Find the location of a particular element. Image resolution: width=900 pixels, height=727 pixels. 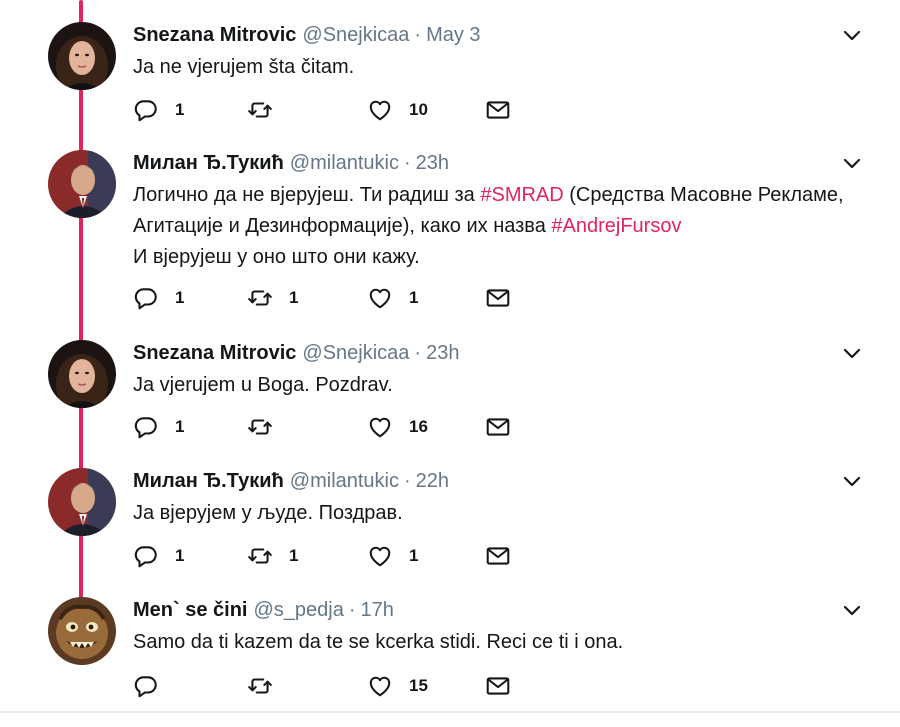

hashtag-link: #AndrejFursov is located at coordinates (616, 226).